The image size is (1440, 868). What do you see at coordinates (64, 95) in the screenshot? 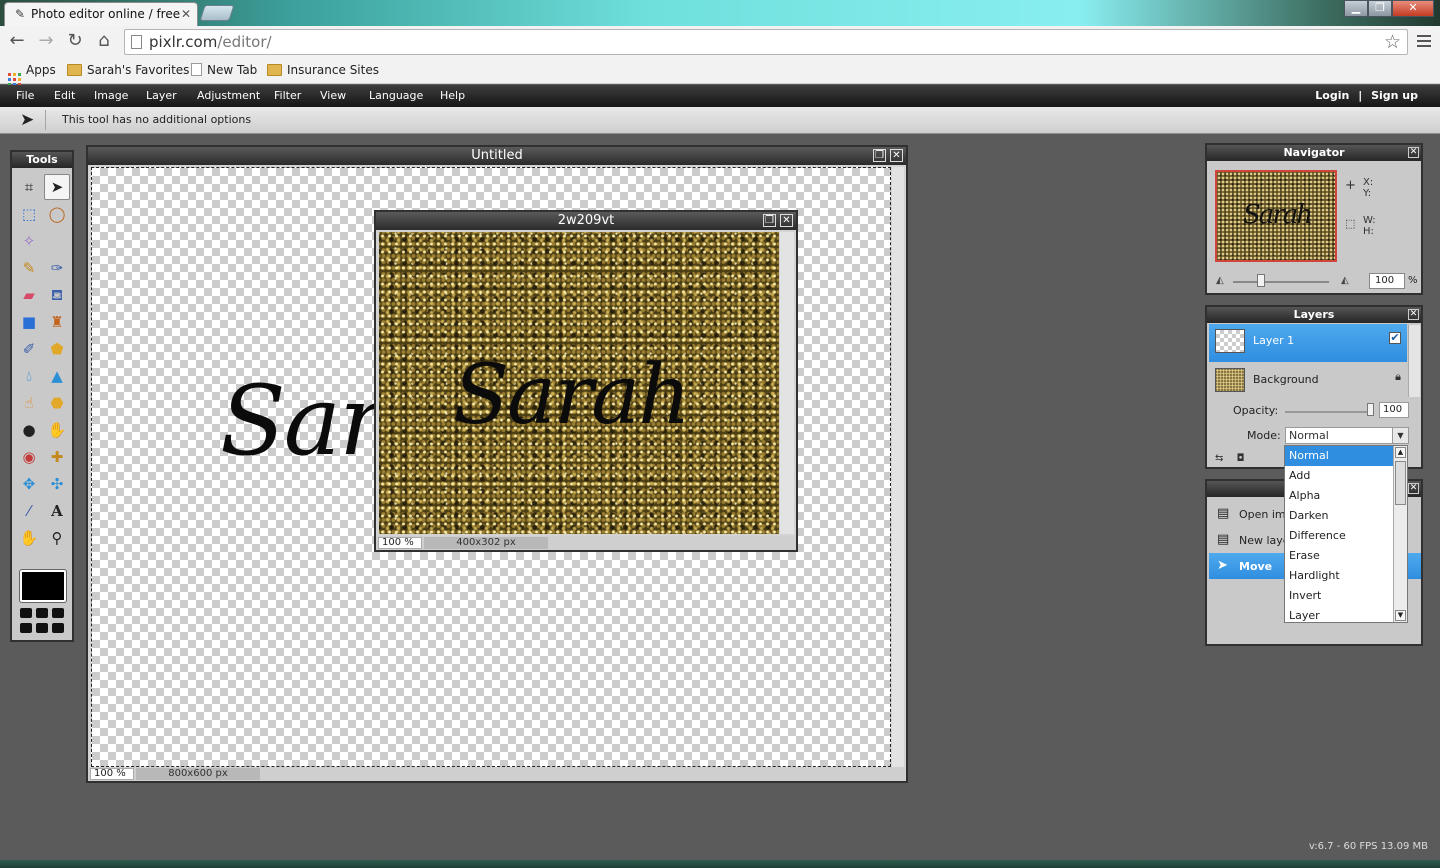
I see `menu-edit: Edit` at bounding box center [64, 95].